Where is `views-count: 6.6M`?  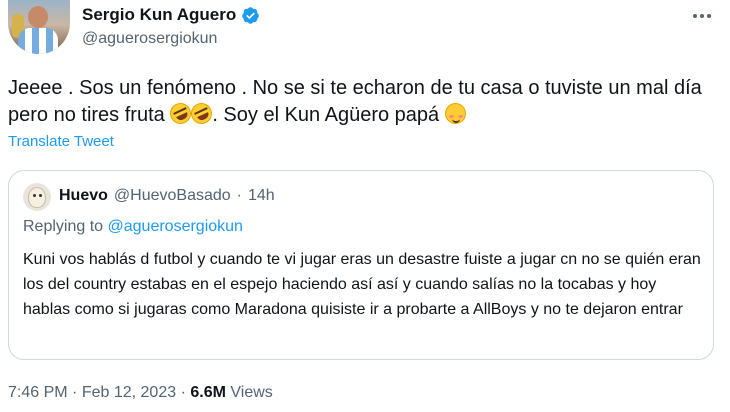
views-count: 6.6M is located at coordinates (208, 392).